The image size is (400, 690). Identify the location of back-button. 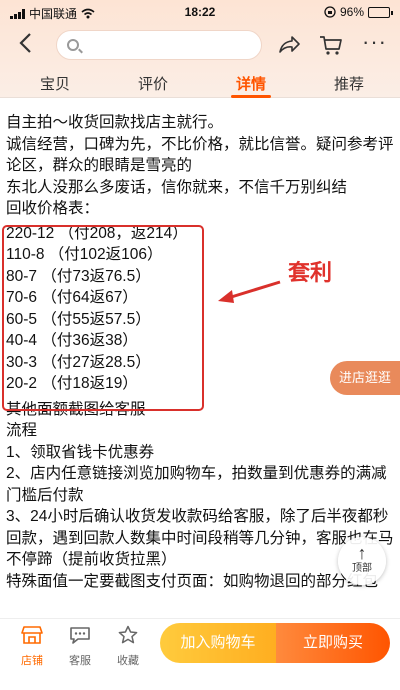
(29, 45).